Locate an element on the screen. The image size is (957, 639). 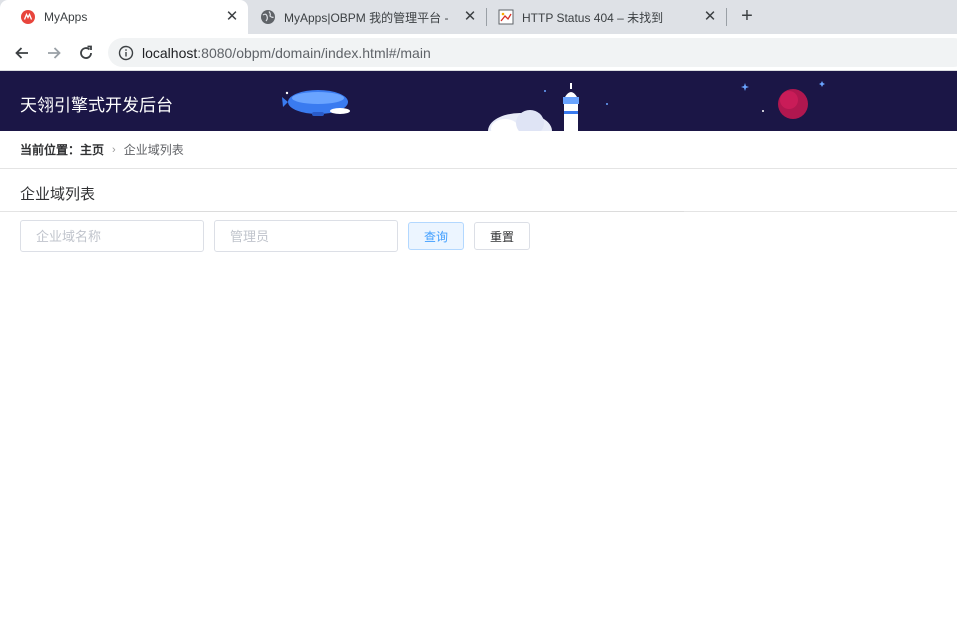
reset-button: 重置 is located at coordinates (502, 236).